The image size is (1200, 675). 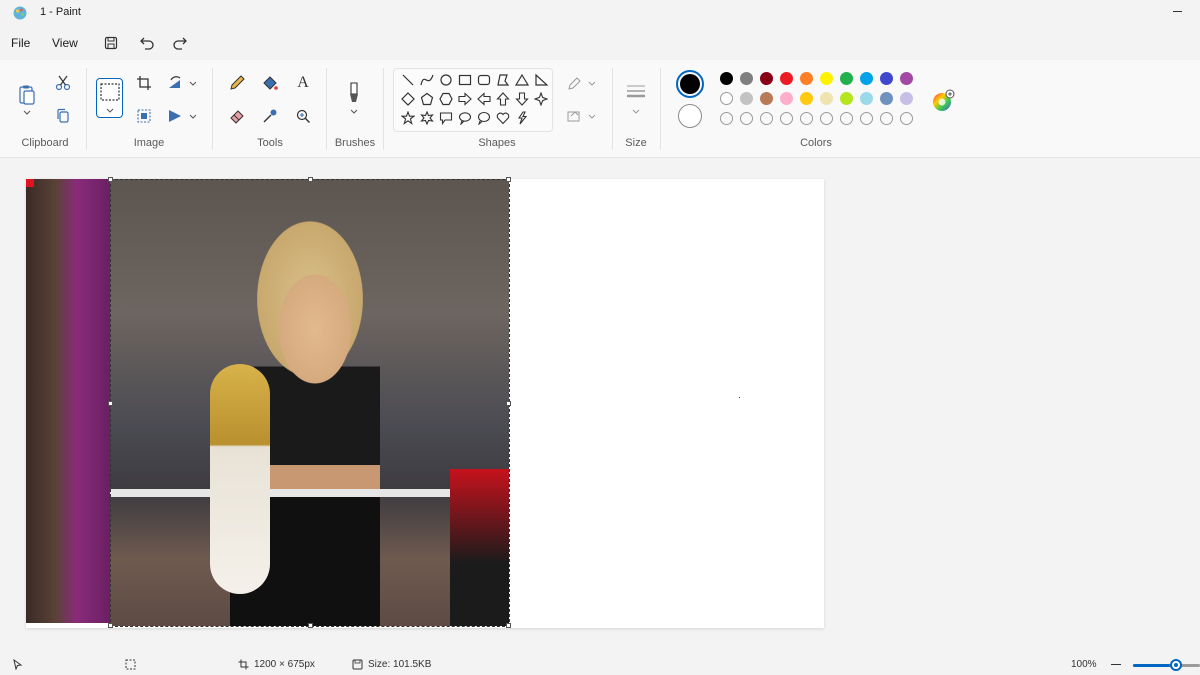 What do you see at coordinates (816, 143) in the screenshot?
I see `colors-label: Colors` at bounding box center [816, 143].